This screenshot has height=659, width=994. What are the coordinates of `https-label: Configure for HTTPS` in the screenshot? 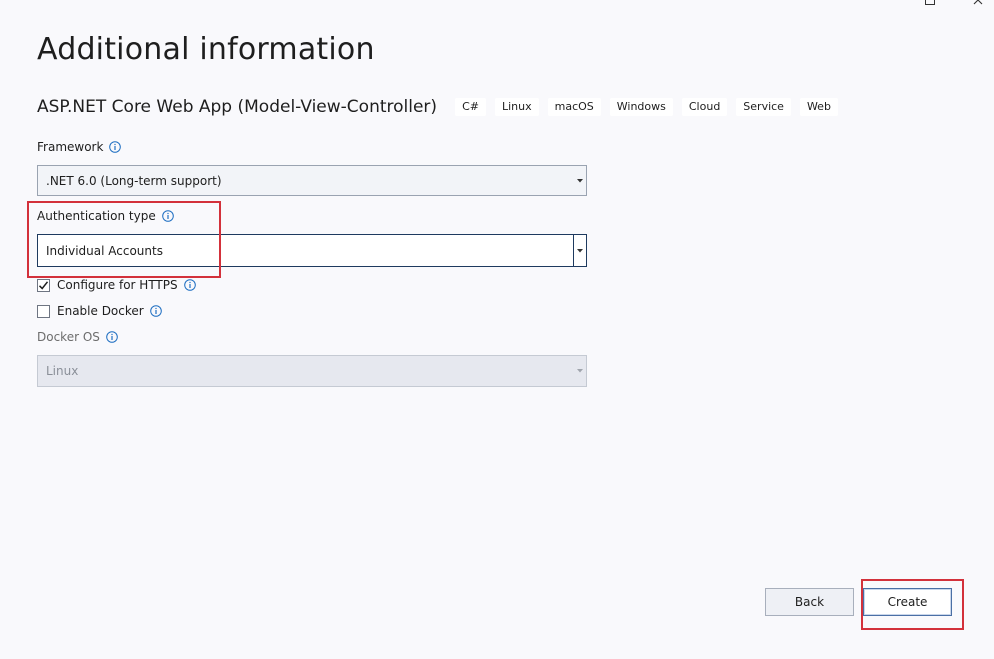 It's located at (117, 285).